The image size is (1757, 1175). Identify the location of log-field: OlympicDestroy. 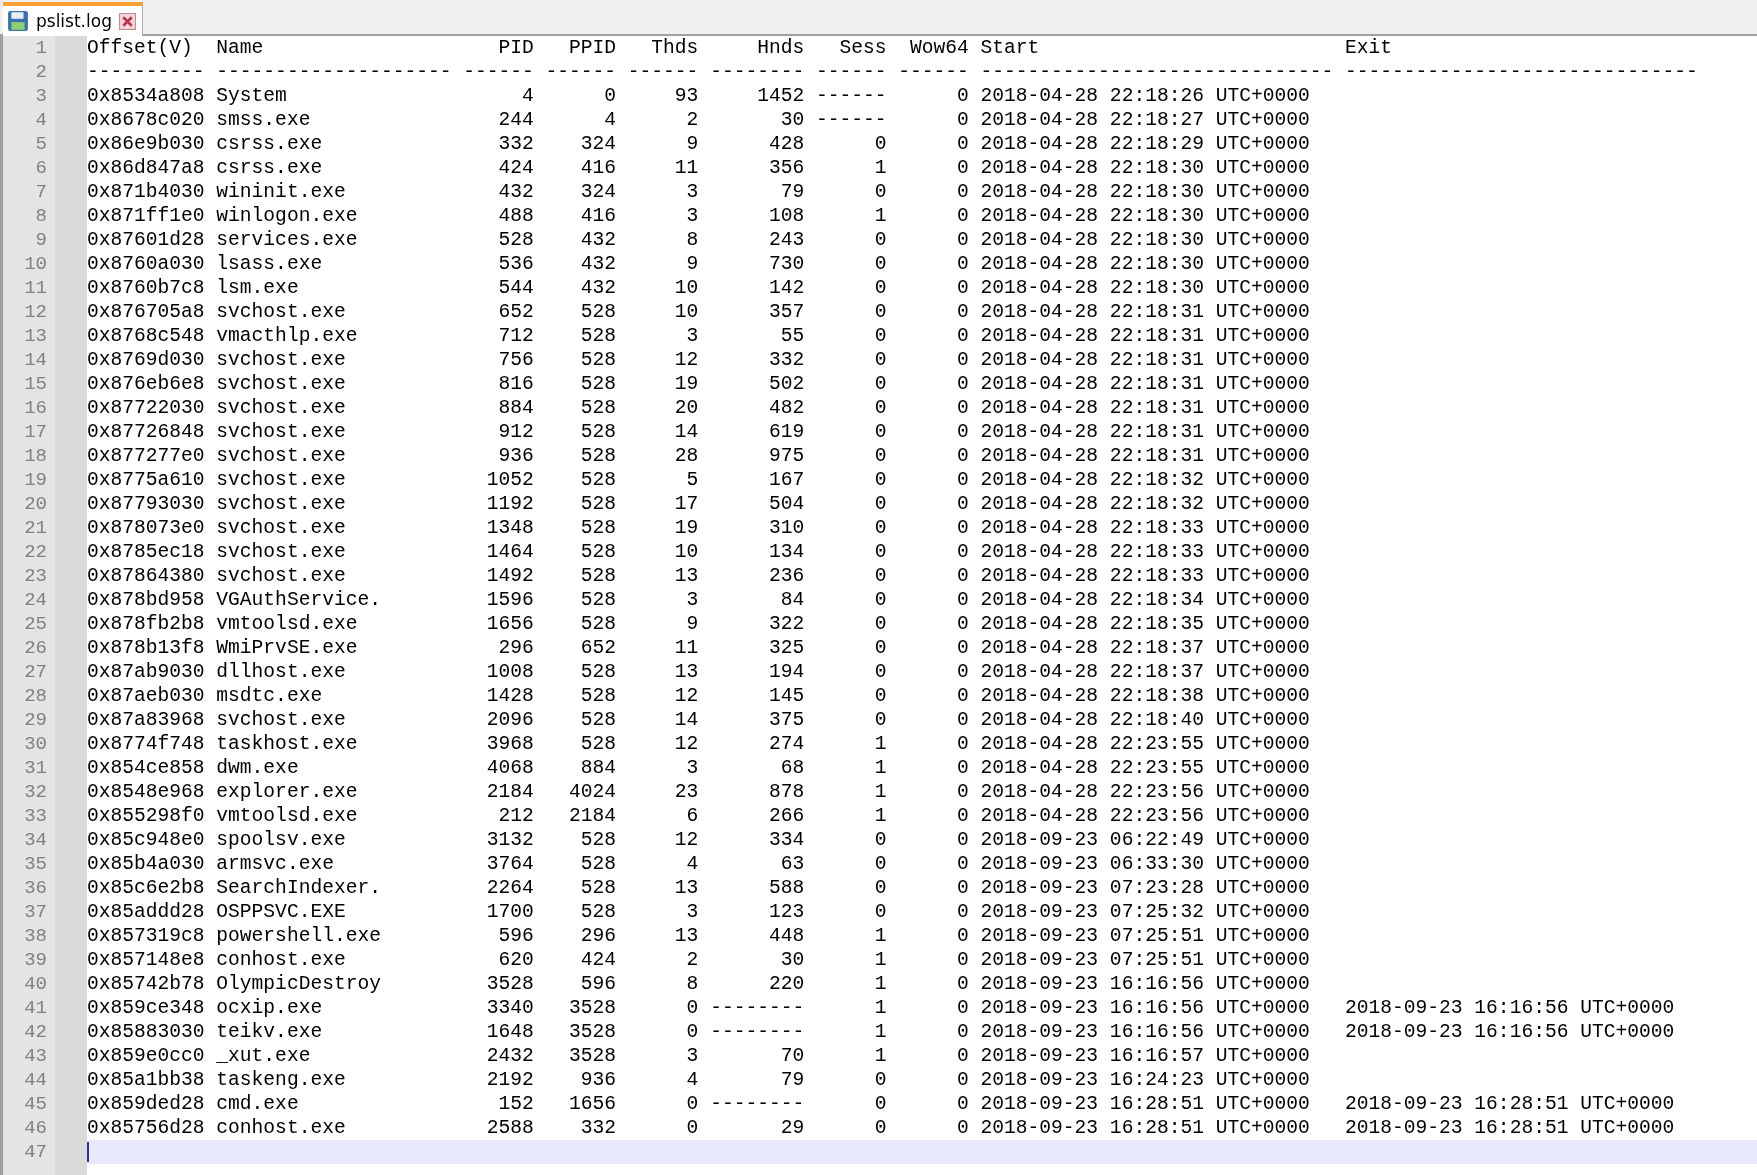
(334, 984).